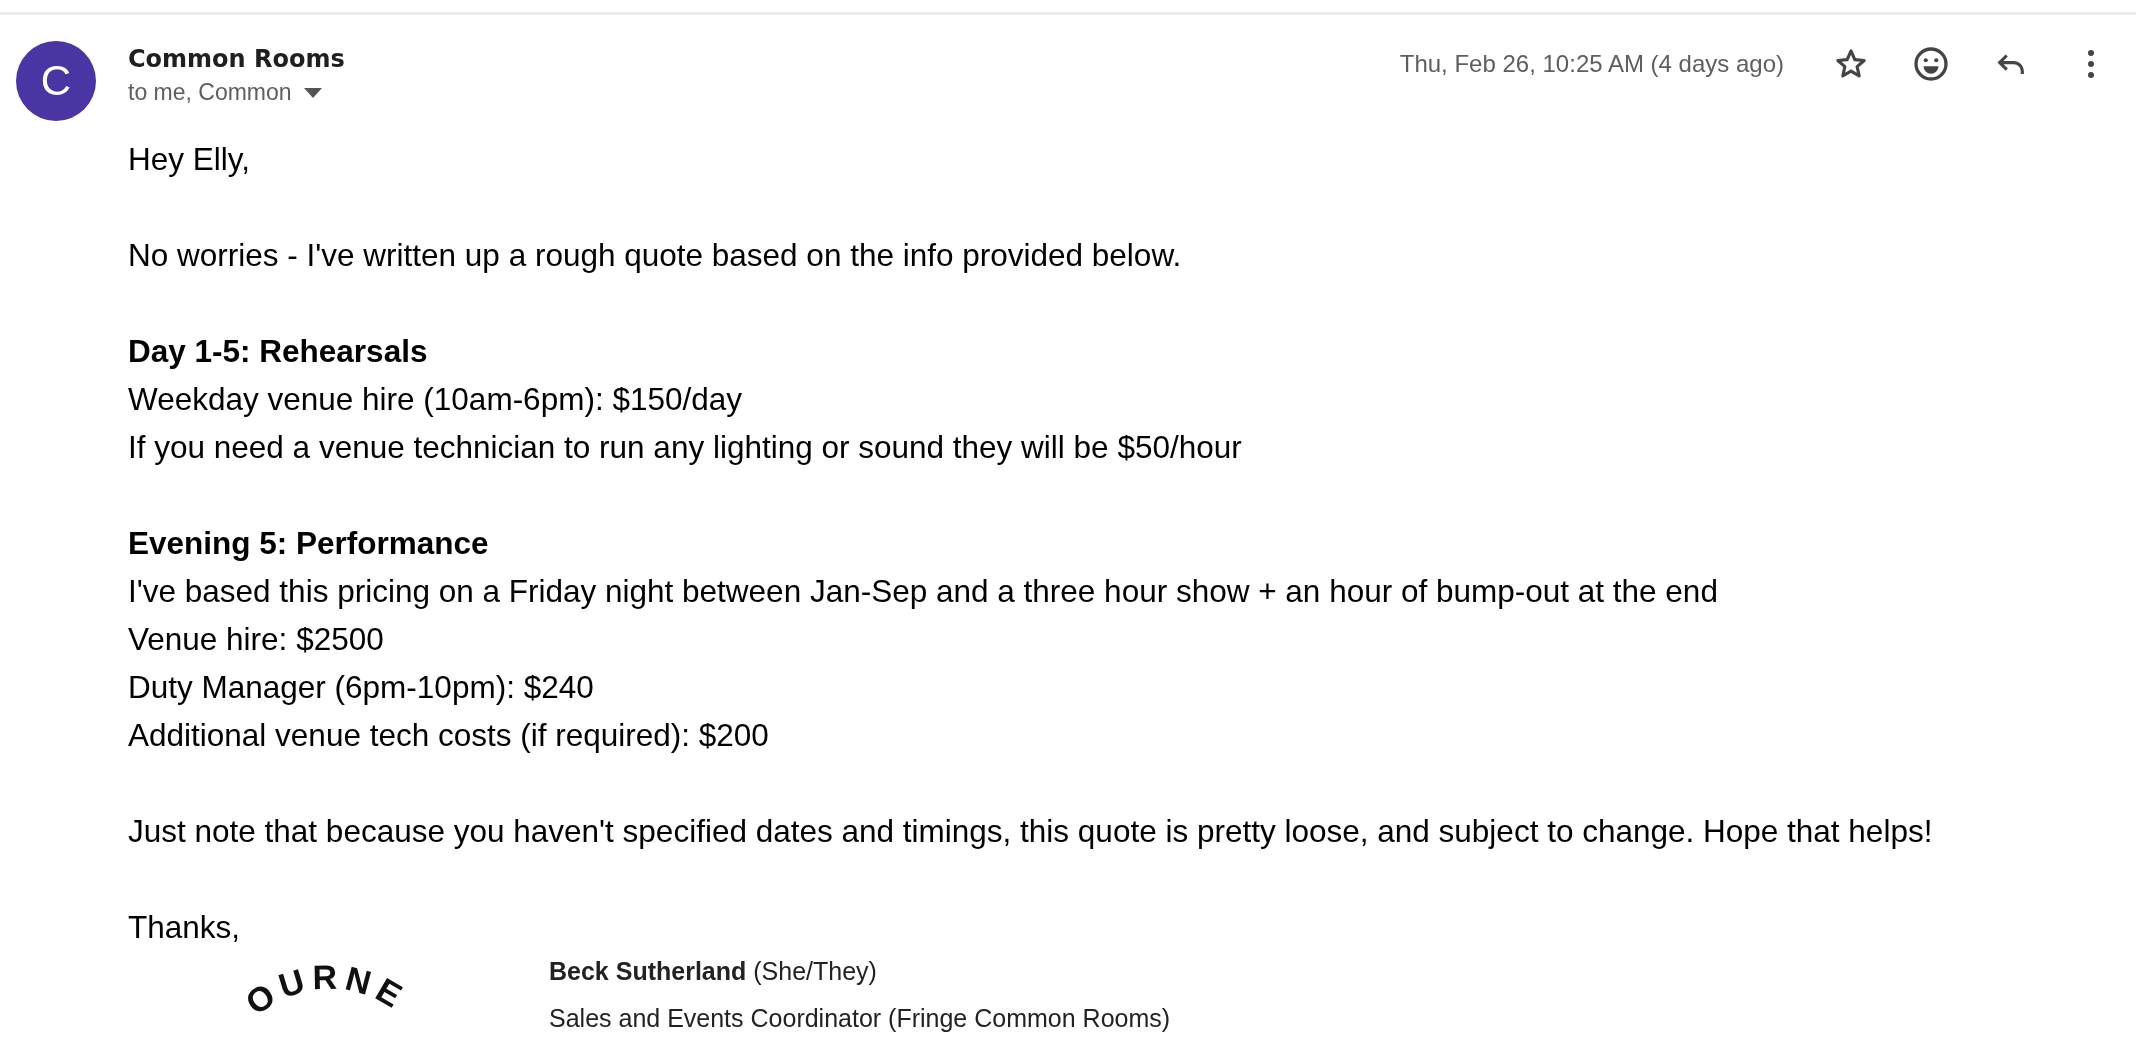 This screenshot has height=1056, width=2136. Describe the element at coordinates (210, 92) in the screenshot. I see `recipients-text: to me, Common` at that location.